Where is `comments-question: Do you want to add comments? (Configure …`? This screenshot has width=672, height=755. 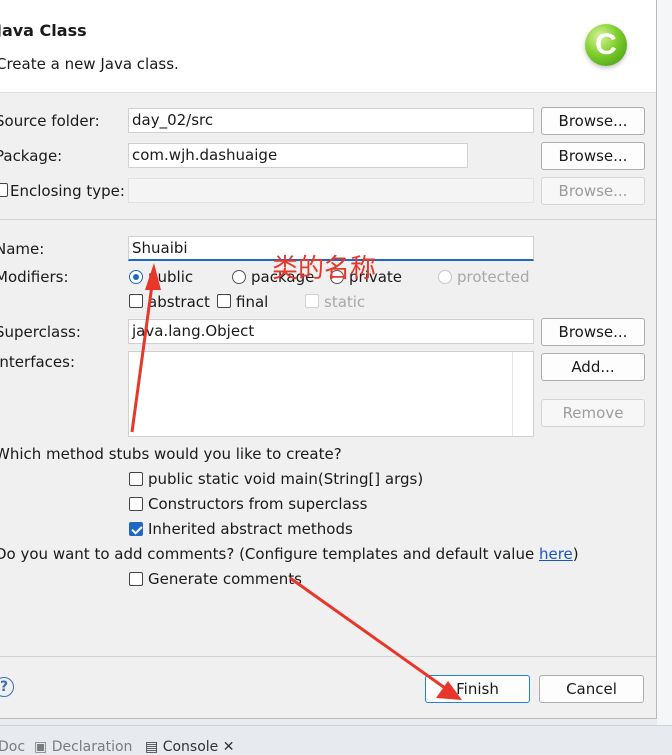
comments-question: Do you want to add comments? (Configure … is located at coordinates (289, 554).